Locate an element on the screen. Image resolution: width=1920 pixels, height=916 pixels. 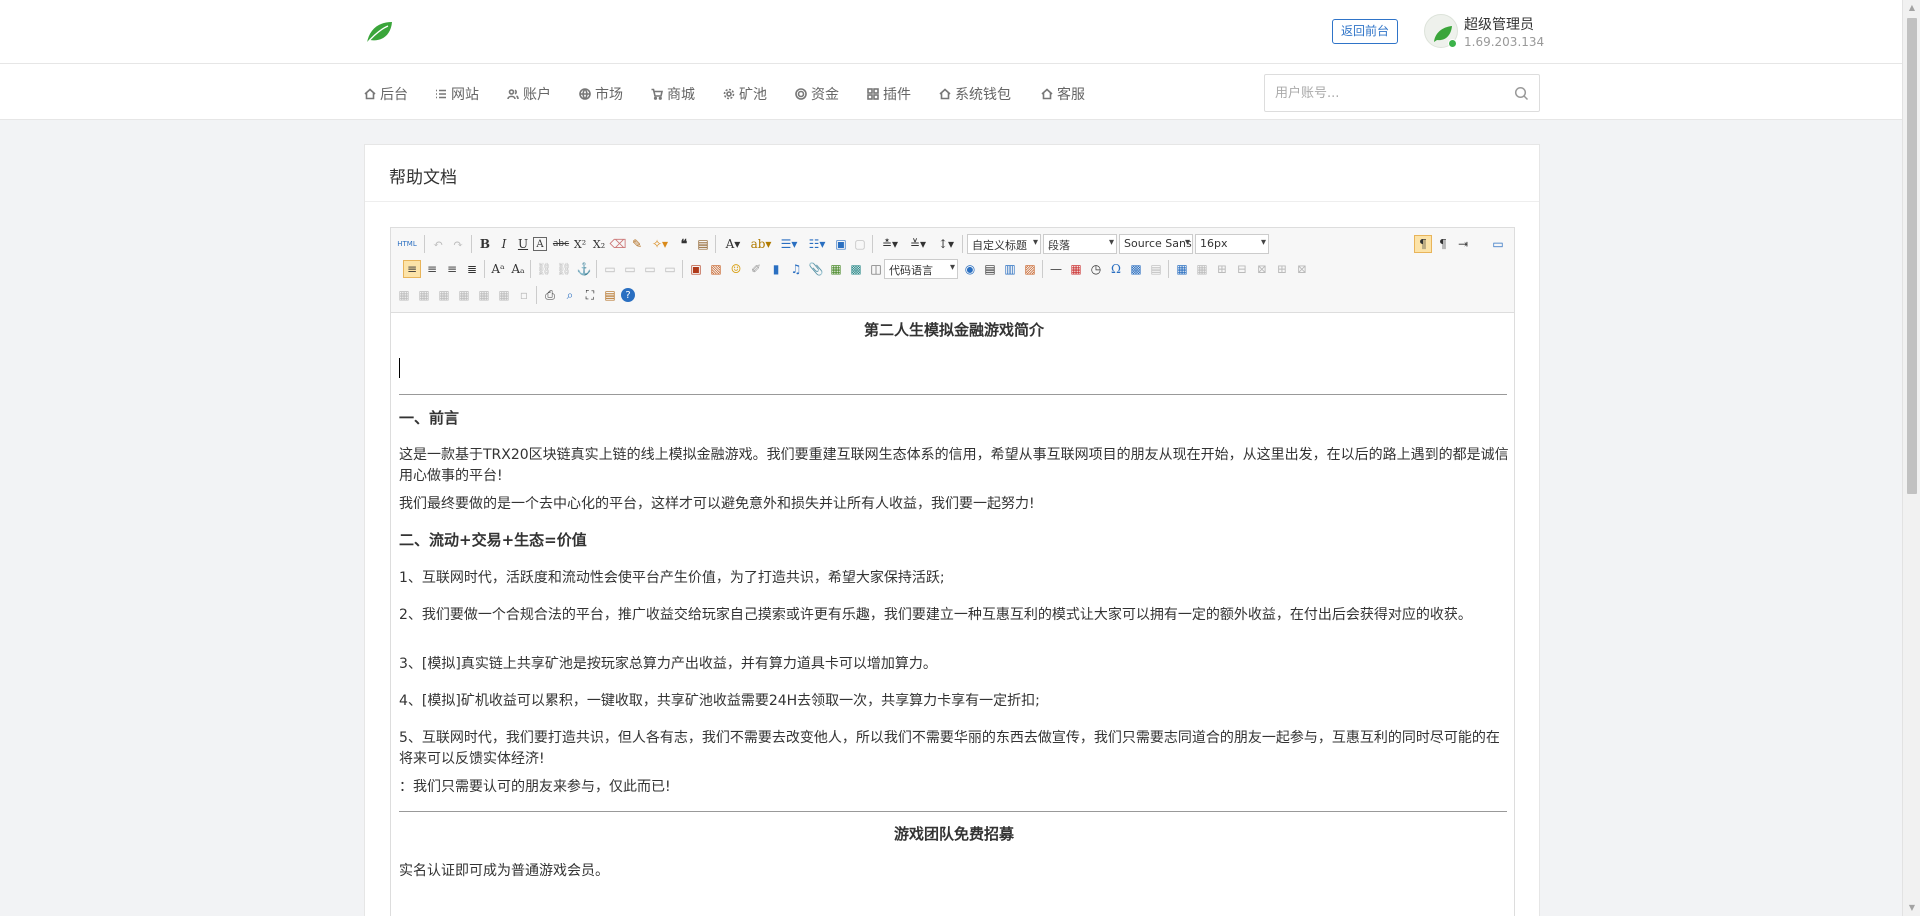
undo-icon: ↶ is located at coordinates (438, 244).